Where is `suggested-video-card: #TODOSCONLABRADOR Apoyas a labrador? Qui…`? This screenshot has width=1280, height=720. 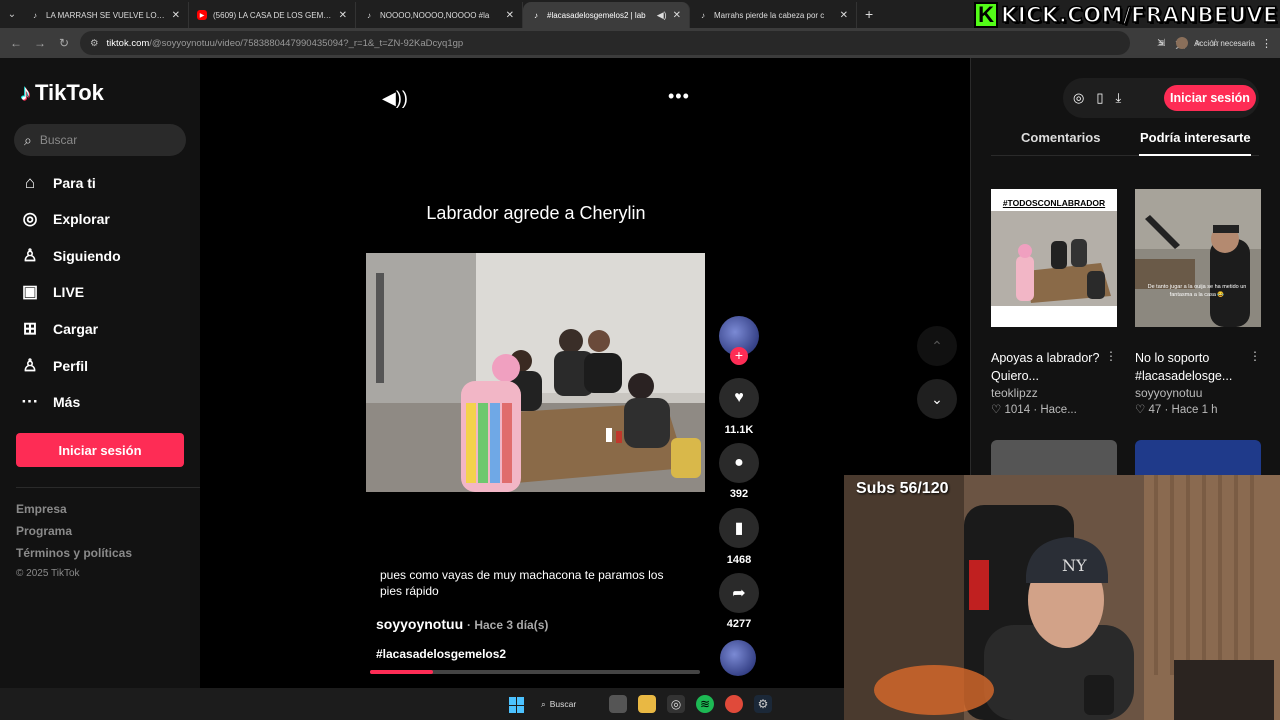
suggested-video-card: #TODOSCONLABRADOR Apoyas a labrador? Qui… is located at coordinates (1054, 302).